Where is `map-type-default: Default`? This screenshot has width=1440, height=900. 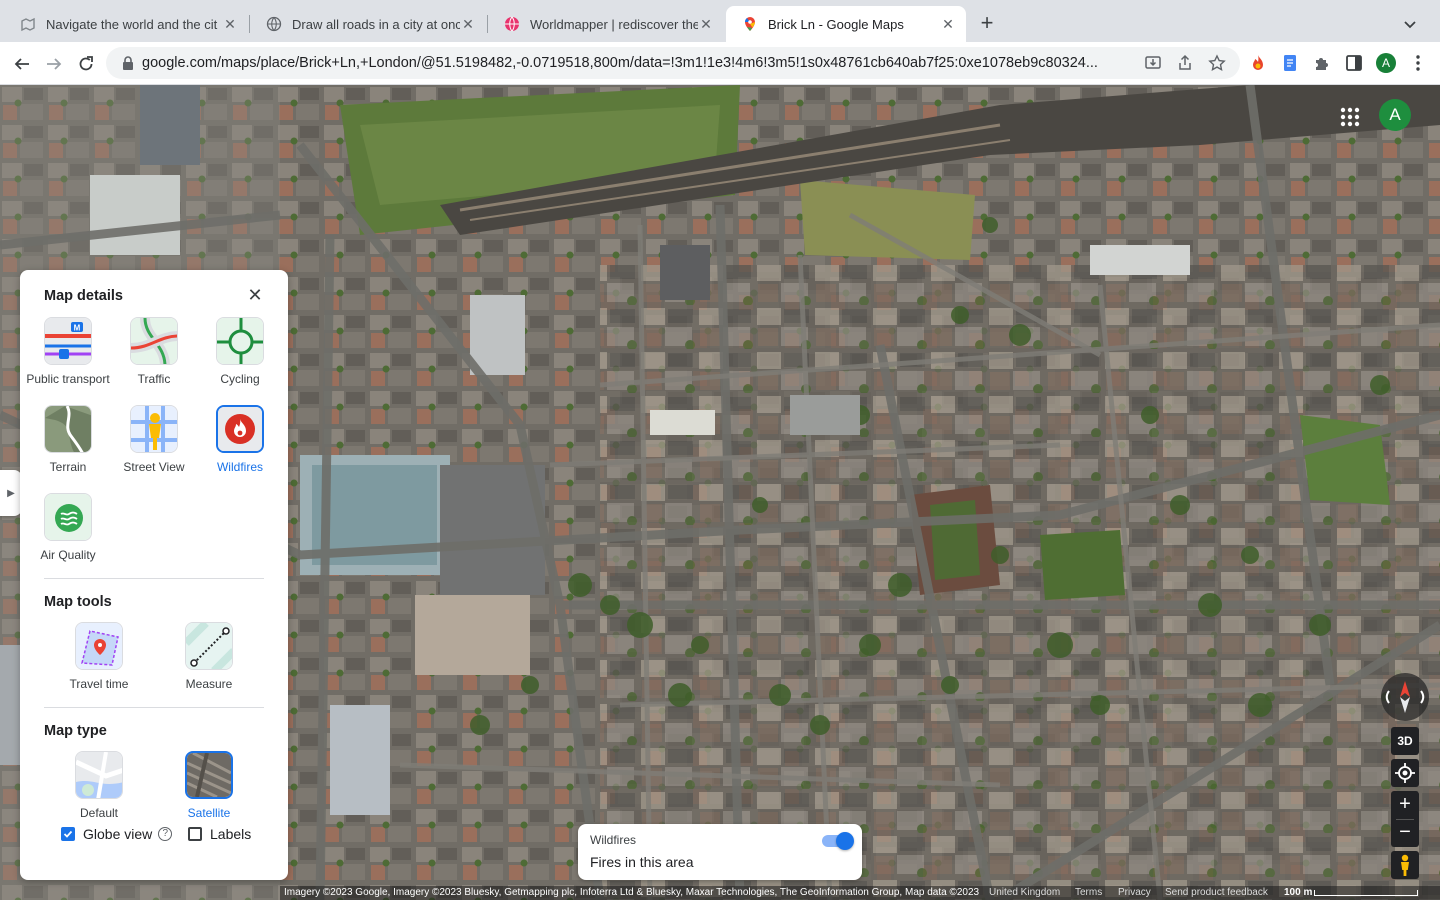
map-type-default: Default is located at coordinates (99, 786).